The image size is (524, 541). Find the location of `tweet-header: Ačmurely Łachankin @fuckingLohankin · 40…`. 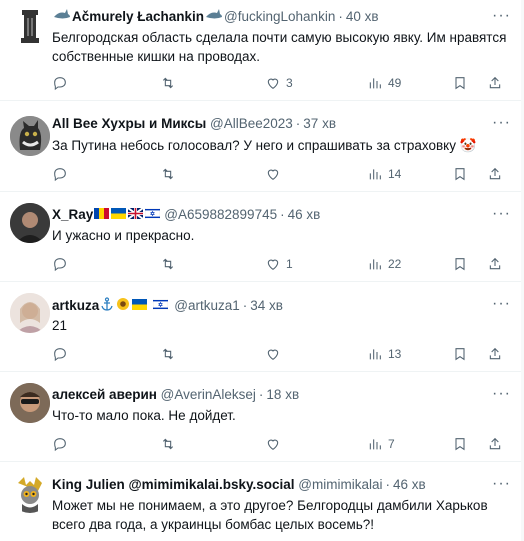

tweet-header: Ačmurely Łachankin @fuckingLohankin · 40… is located at coordinates (215, 16).